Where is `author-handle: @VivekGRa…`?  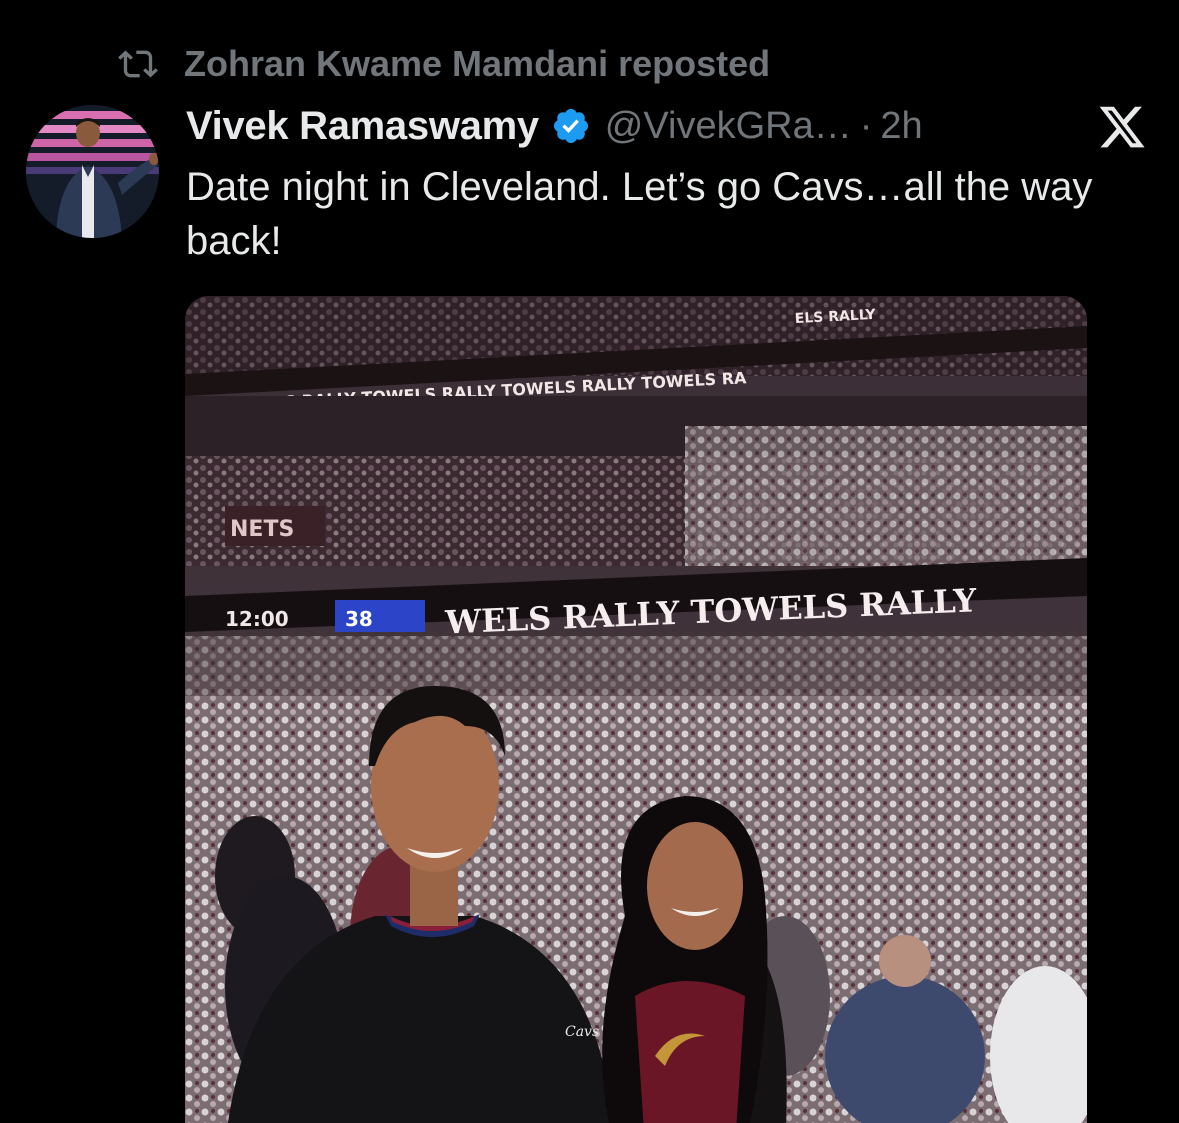 author-handle: @VivekGRa… is located at coordinates (728, 126).